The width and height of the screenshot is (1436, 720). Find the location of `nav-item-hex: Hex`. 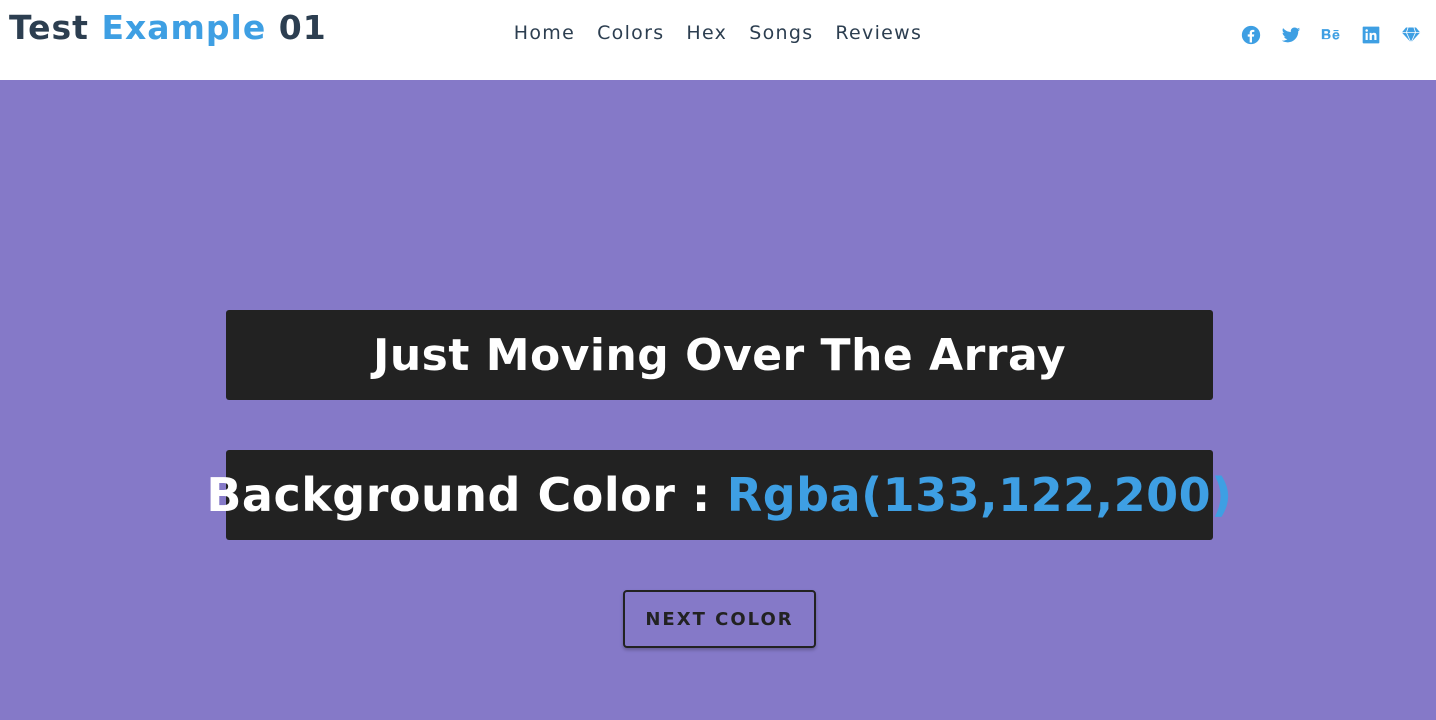

nav-item-hex: Hex is located at coordinates (706, 33).